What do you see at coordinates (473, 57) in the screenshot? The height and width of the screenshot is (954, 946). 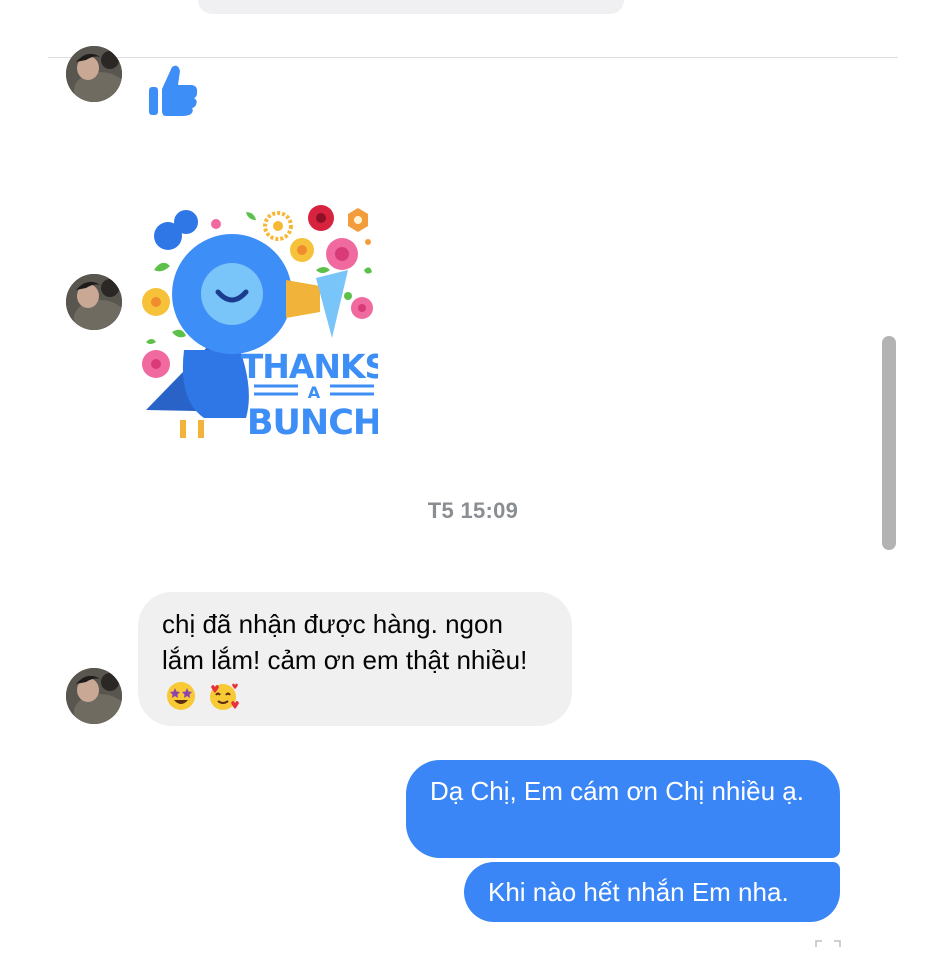 I see `conversation-divider` at bounding box center [473, 57].